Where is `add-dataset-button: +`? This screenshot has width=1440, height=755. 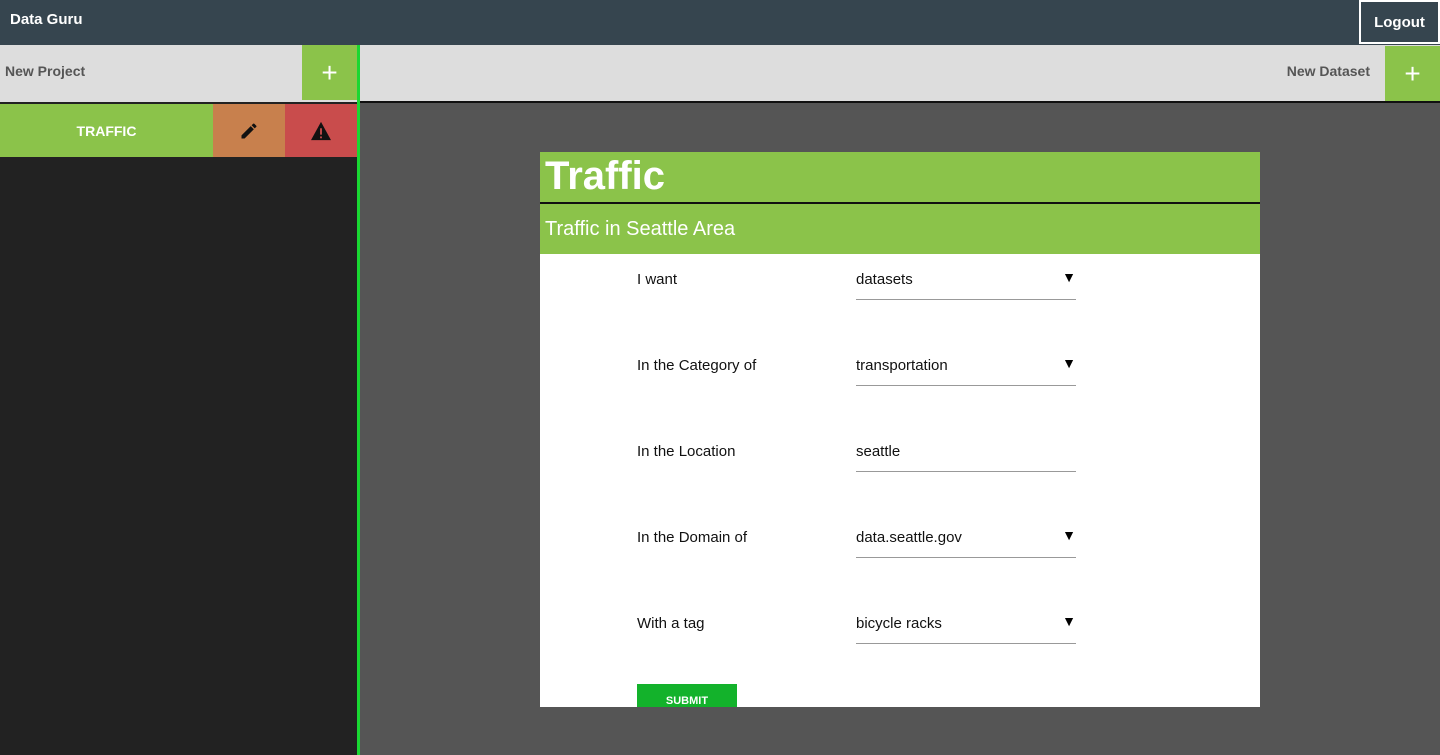
add-dataset-button: + is located at coordinates (1412, 73).